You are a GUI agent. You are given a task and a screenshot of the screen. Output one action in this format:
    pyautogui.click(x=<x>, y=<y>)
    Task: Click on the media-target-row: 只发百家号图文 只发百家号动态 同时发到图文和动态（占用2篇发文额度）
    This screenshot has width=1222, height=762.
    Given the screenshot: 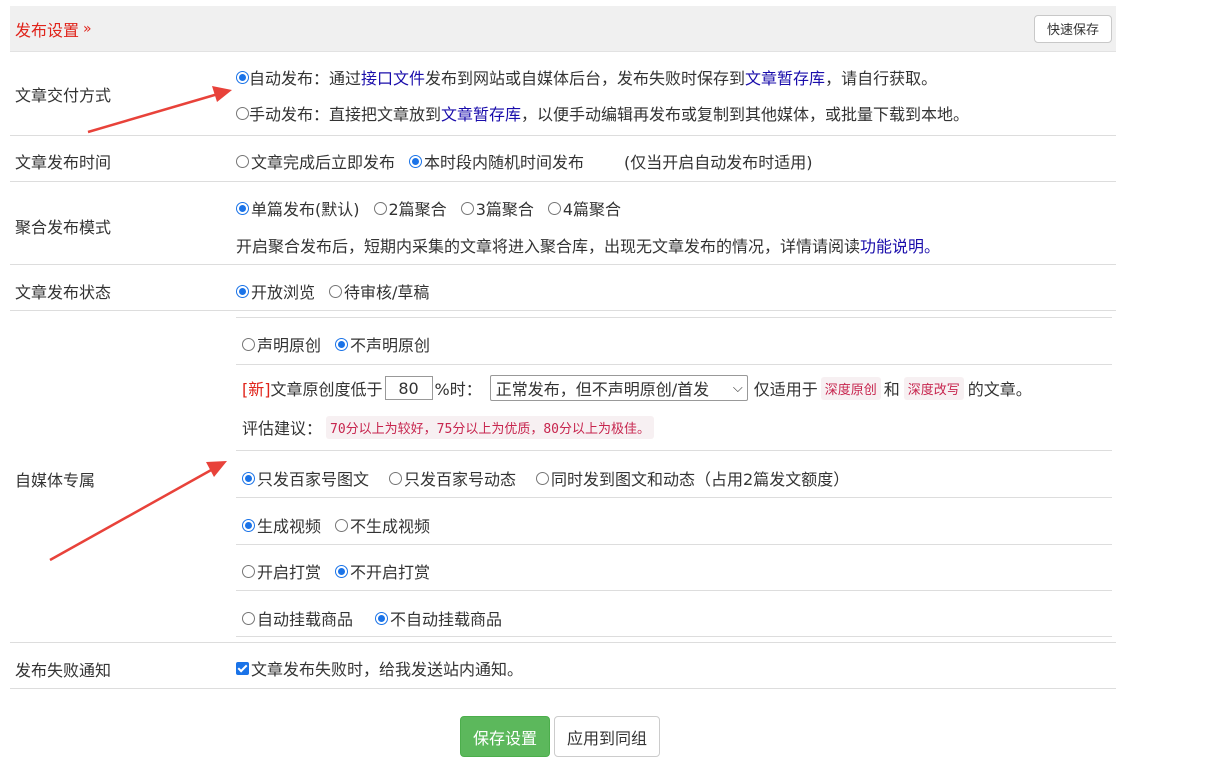 What is the action you would take?
    pyautogui.click(x=674, y=473)
    